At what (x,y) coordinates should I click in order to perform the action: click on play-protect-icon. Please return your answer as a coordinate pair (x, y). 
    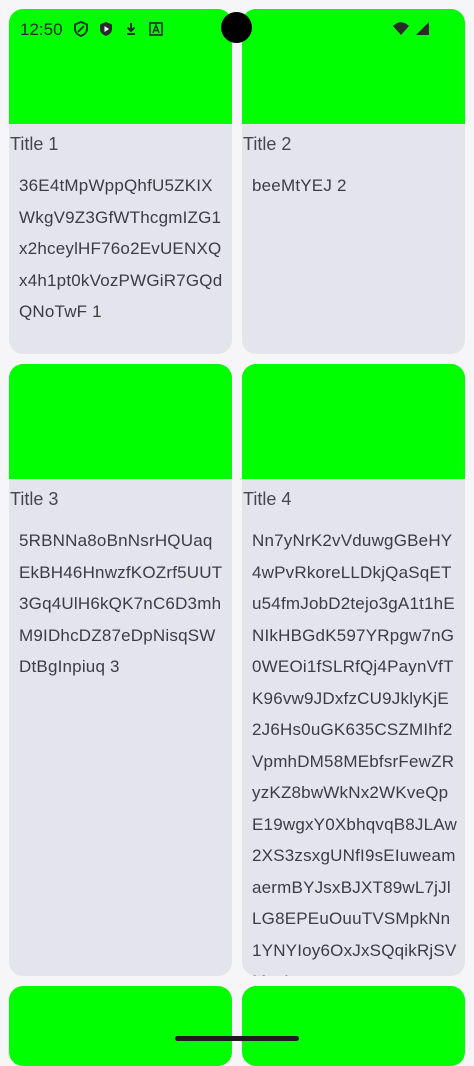
    Looking at the image, I should click on (106, 29).